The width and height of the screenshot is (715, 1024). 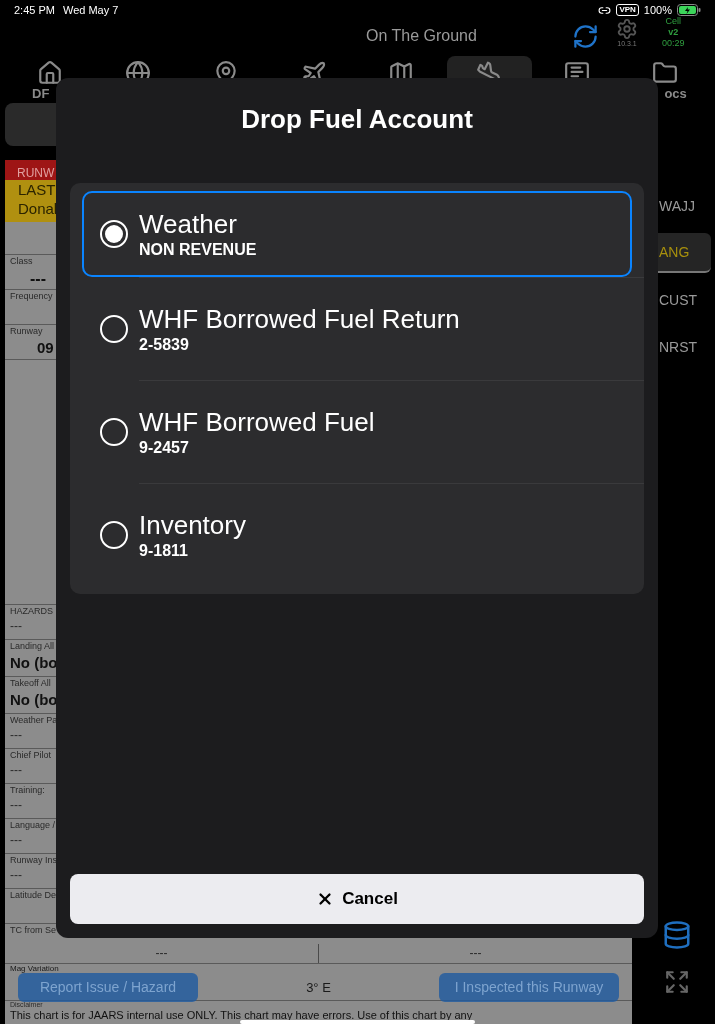 I want to click on tab: ocs, so click(x=664, y=80).